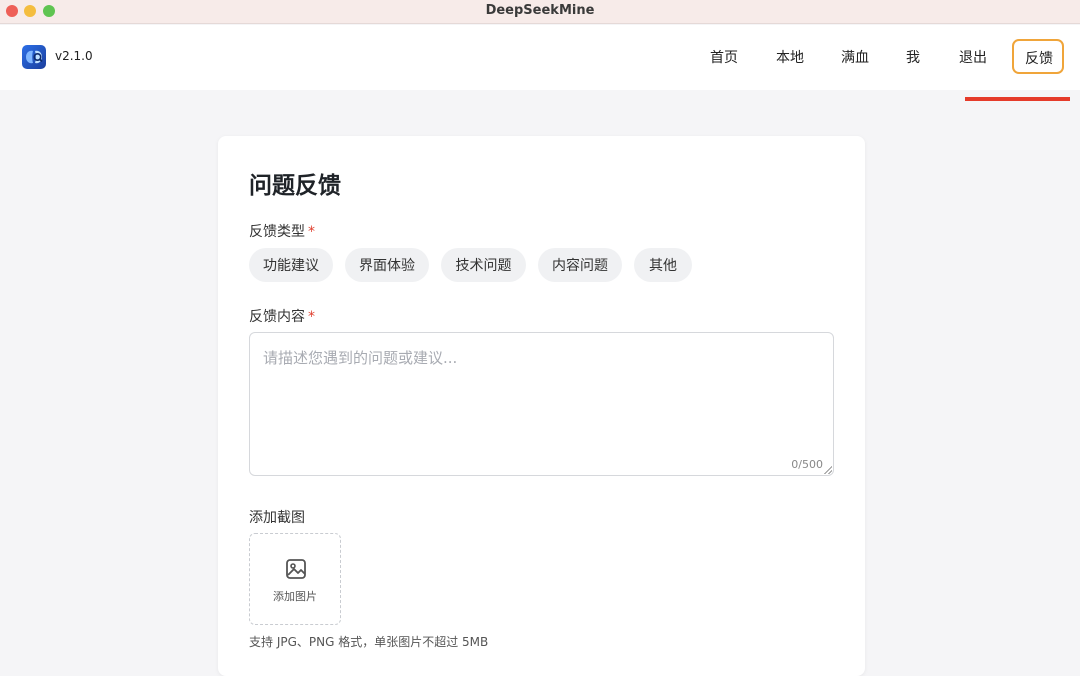  I want to click on feedback-content-label: 反馈内容 *, so click(282, 316).